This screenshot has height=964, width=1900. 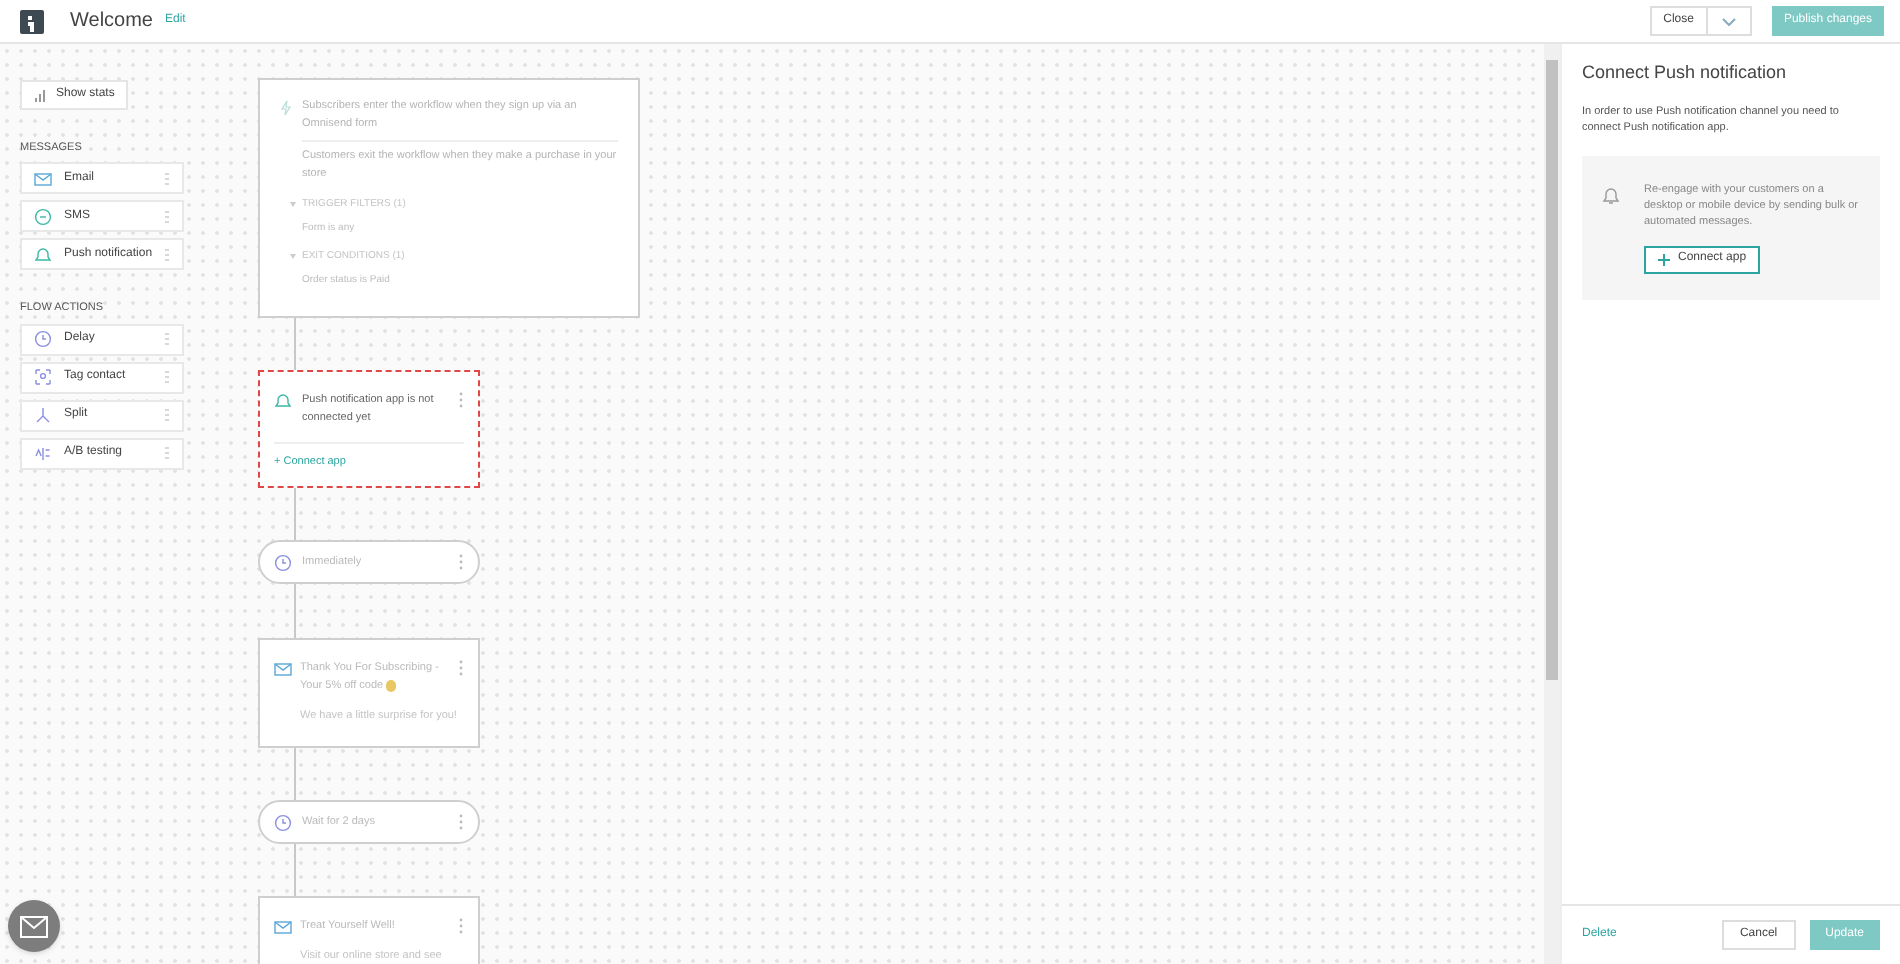 I want to click on message-button, so click(x=34, y=926).